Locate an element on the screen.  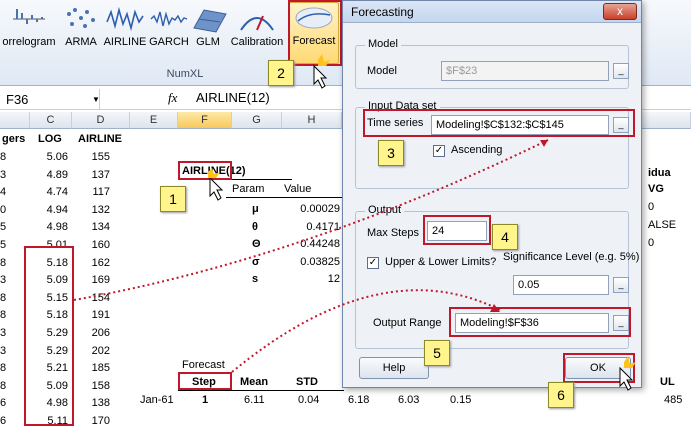
arrow-step-to-output is located at coordinates (366, 331).